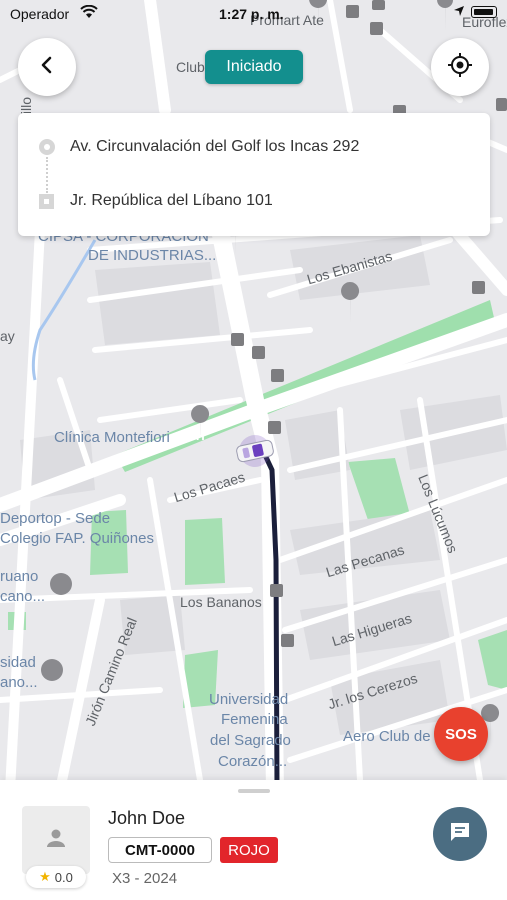 The height and width of the screenshot is (900, 507). I want to click on star-icon: ★, so click(45, 876).